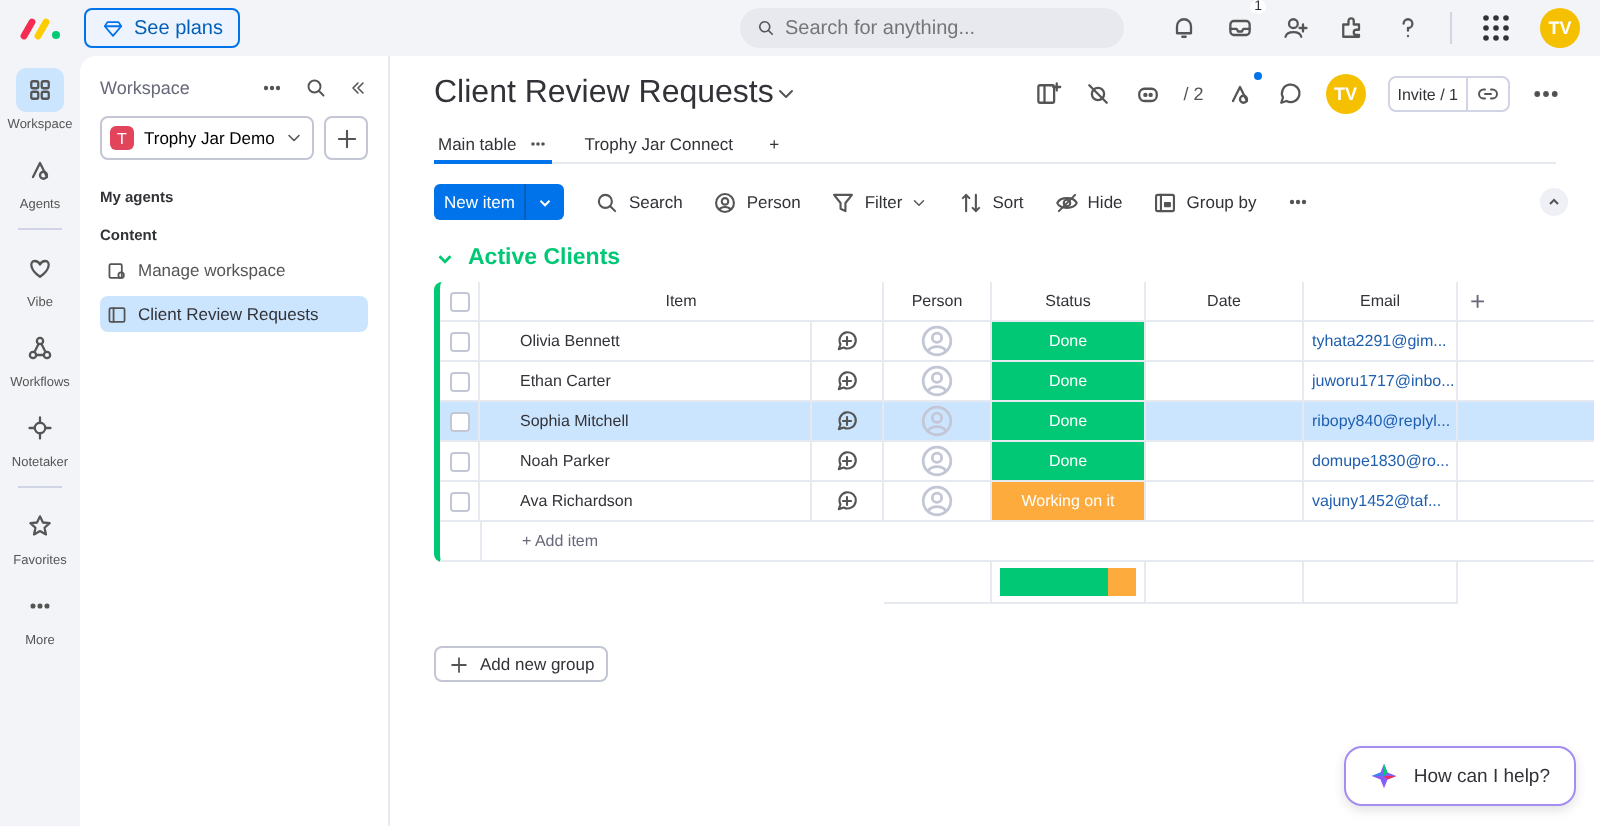 The height and width of the screenshot is (826, 1600). What do you see at coordinates (117, 314) in the screenshot?
I see `board-icon` at bounding box center [117, 314].